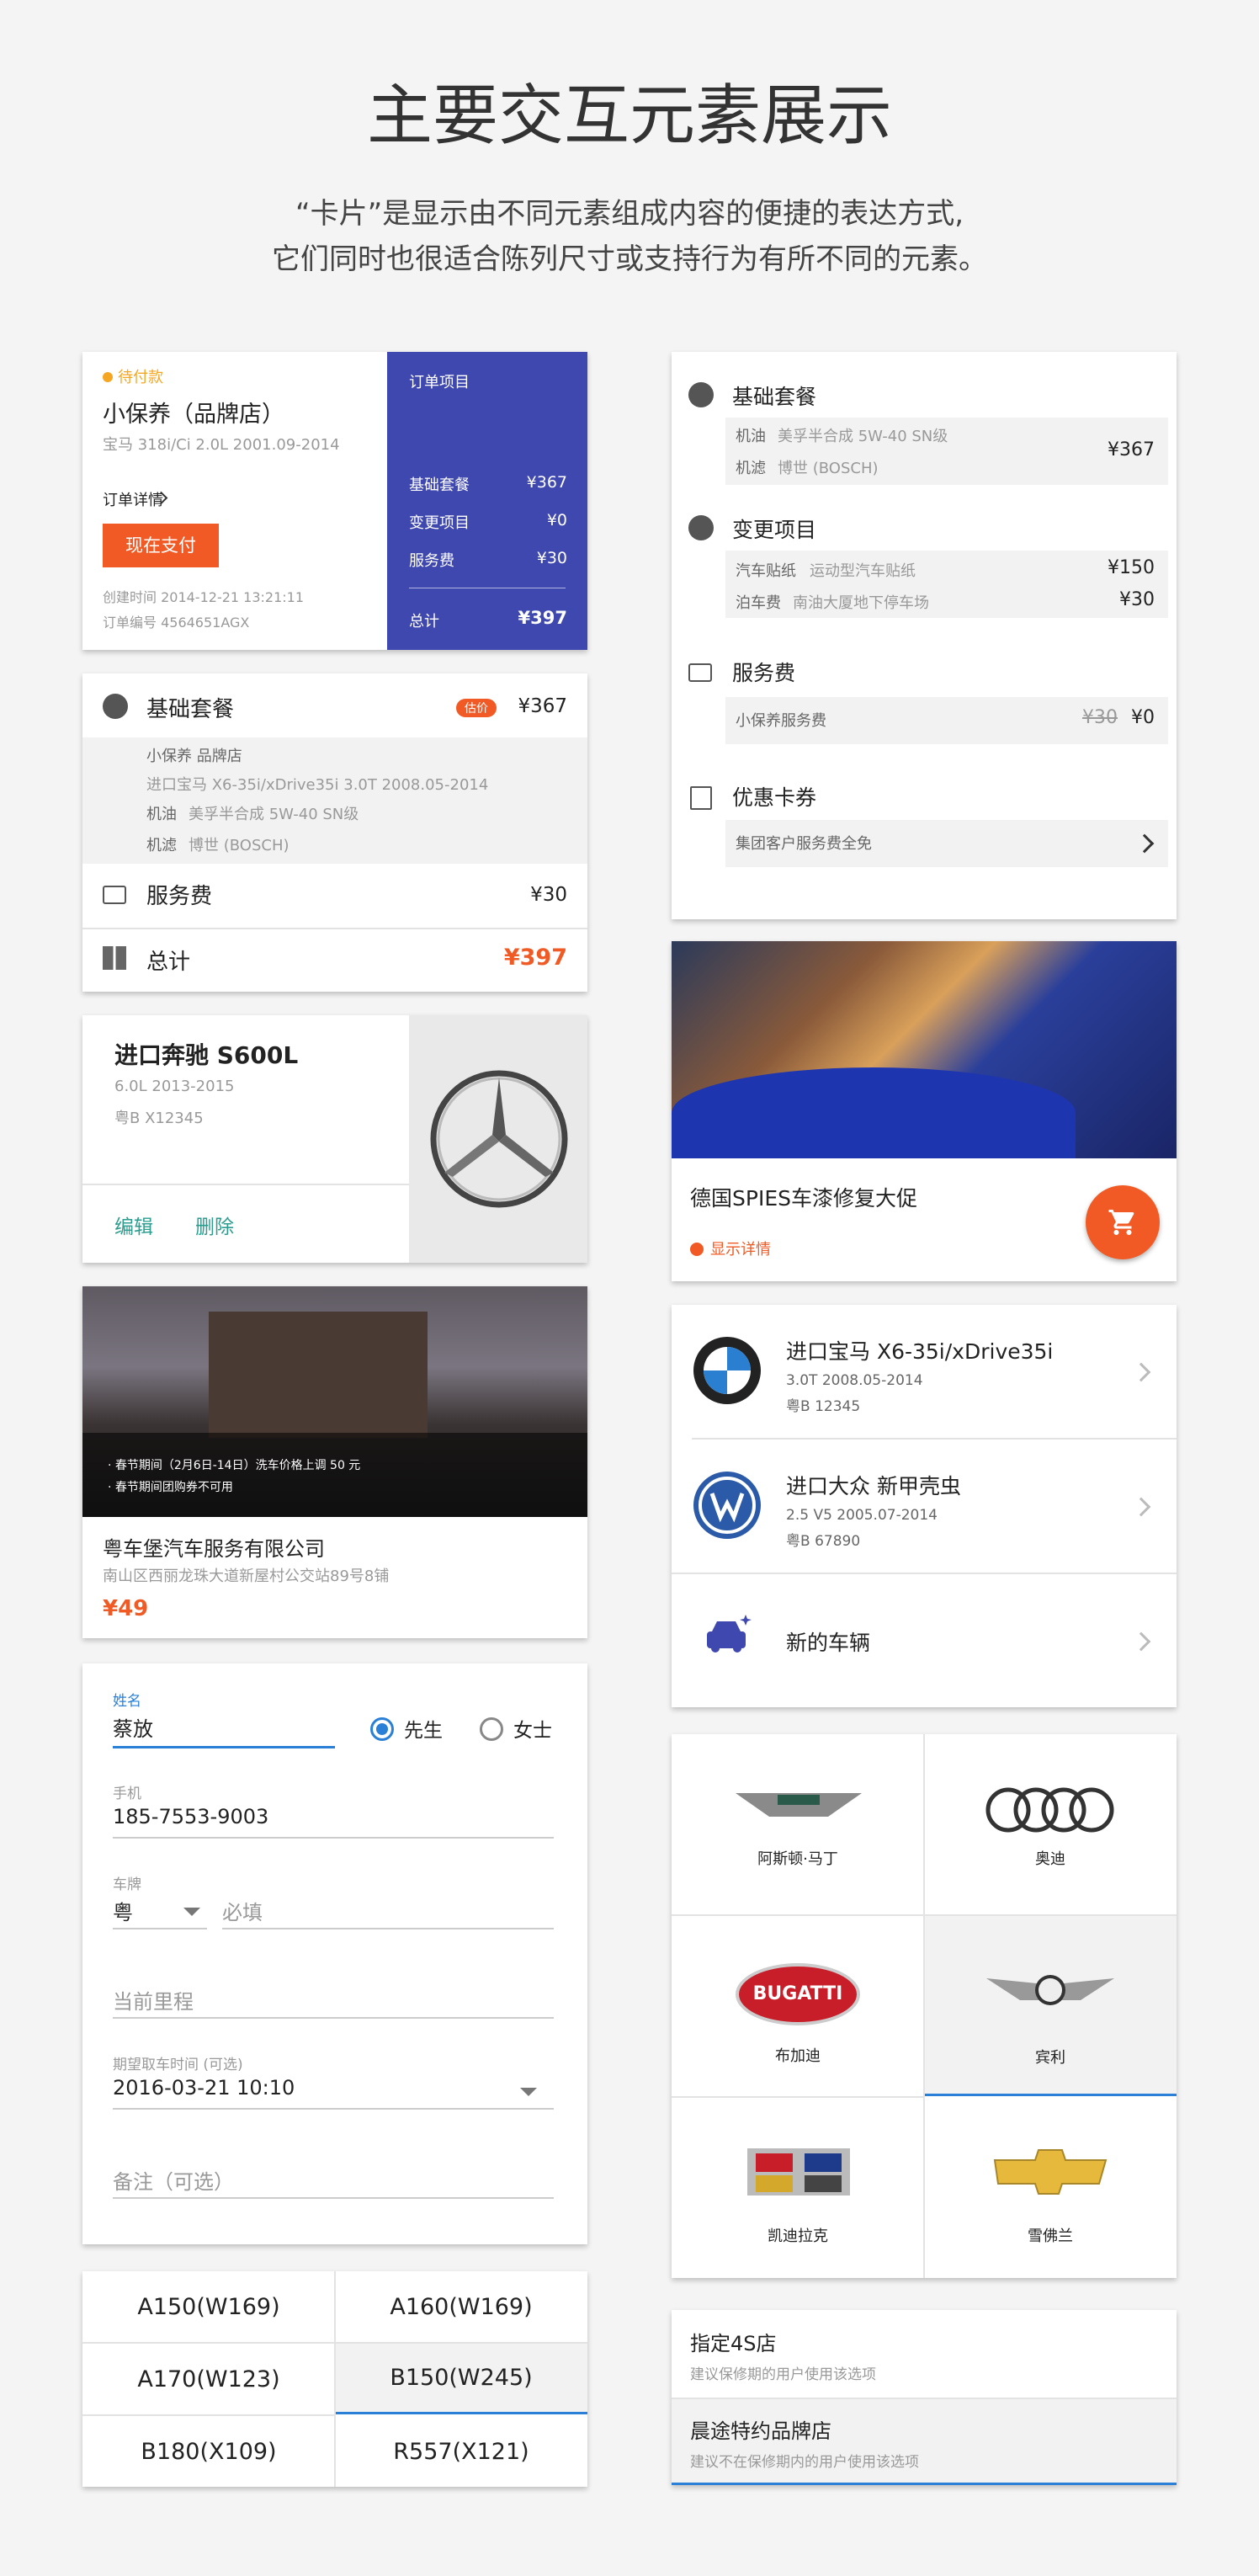  I want to click on package-icon, so click(701, 394).